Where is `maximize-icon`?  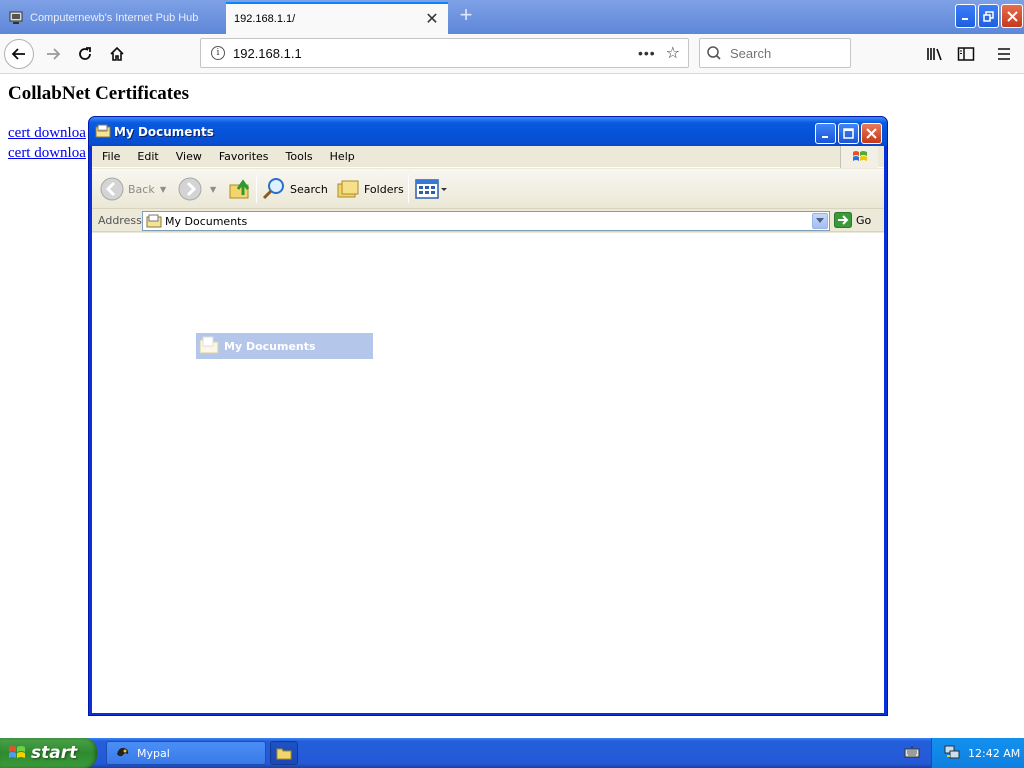 maximize-icon is located at coordinates (848, 133).